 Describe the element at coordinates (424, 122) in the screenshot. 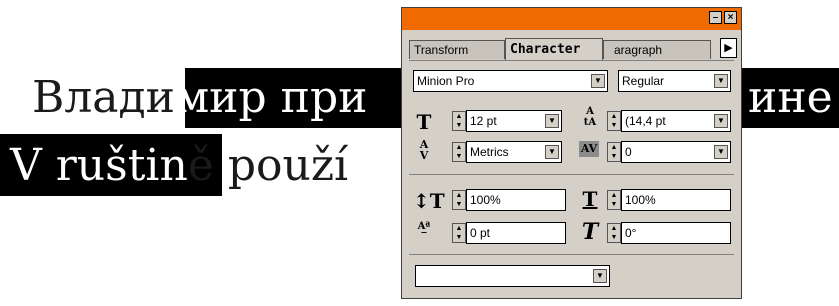

I see `font-size-icon: T` at that location.